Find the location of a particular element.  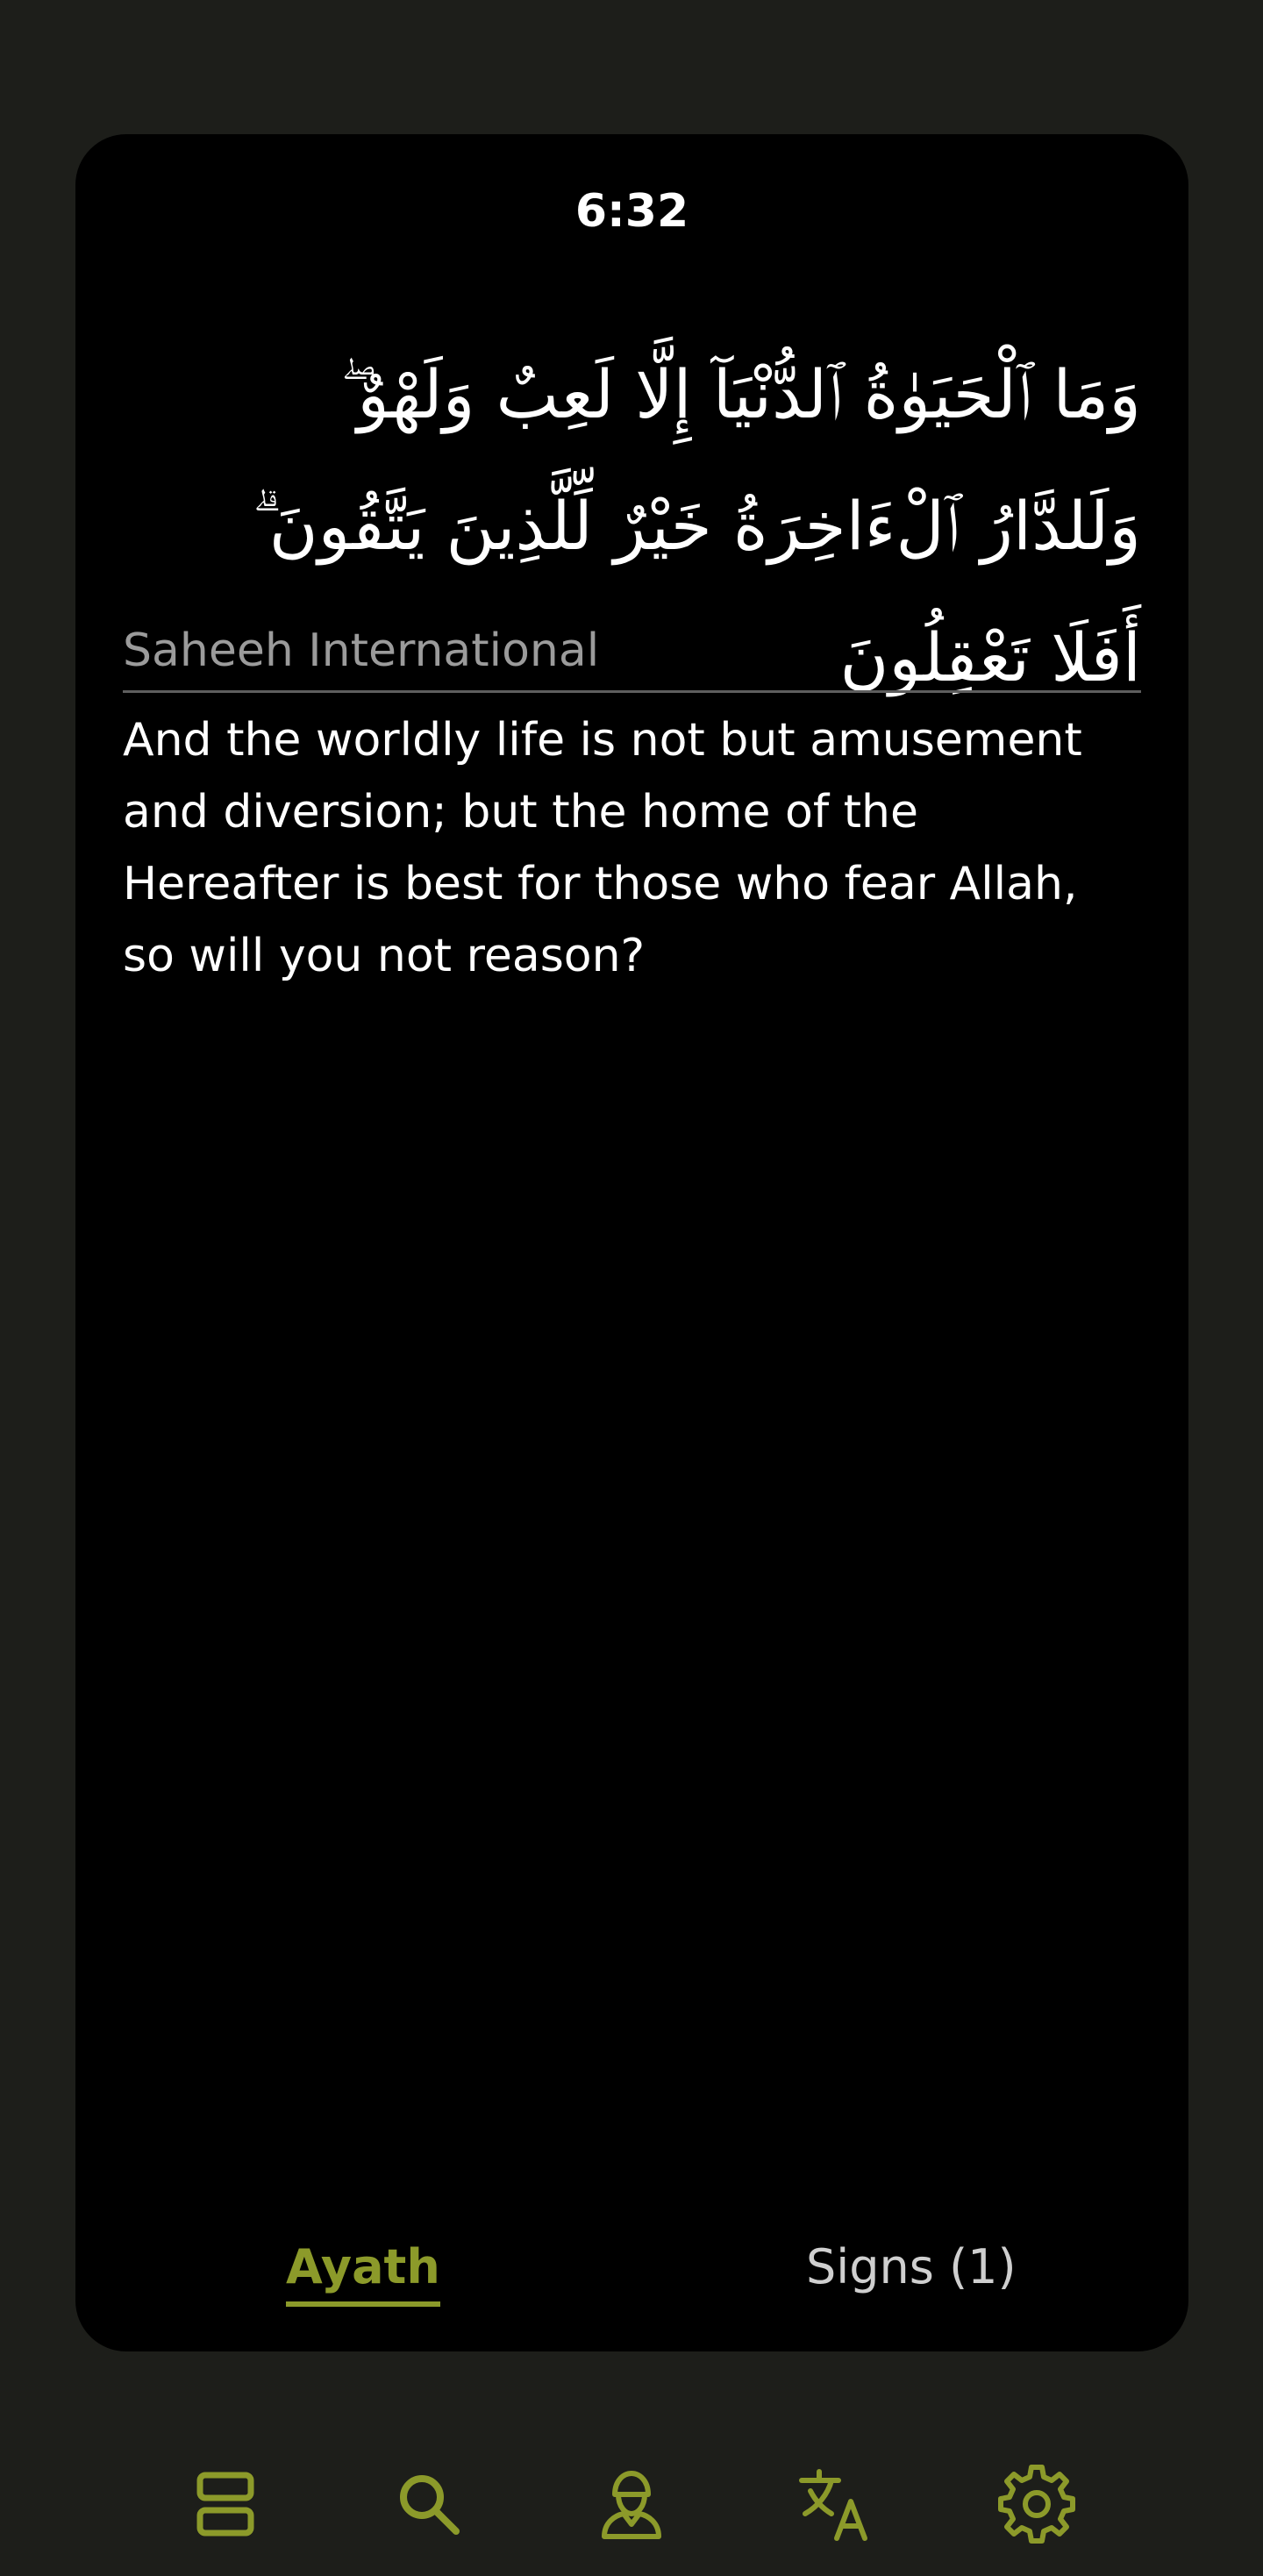

nav-search-button is located at coordinates (428, 2504).